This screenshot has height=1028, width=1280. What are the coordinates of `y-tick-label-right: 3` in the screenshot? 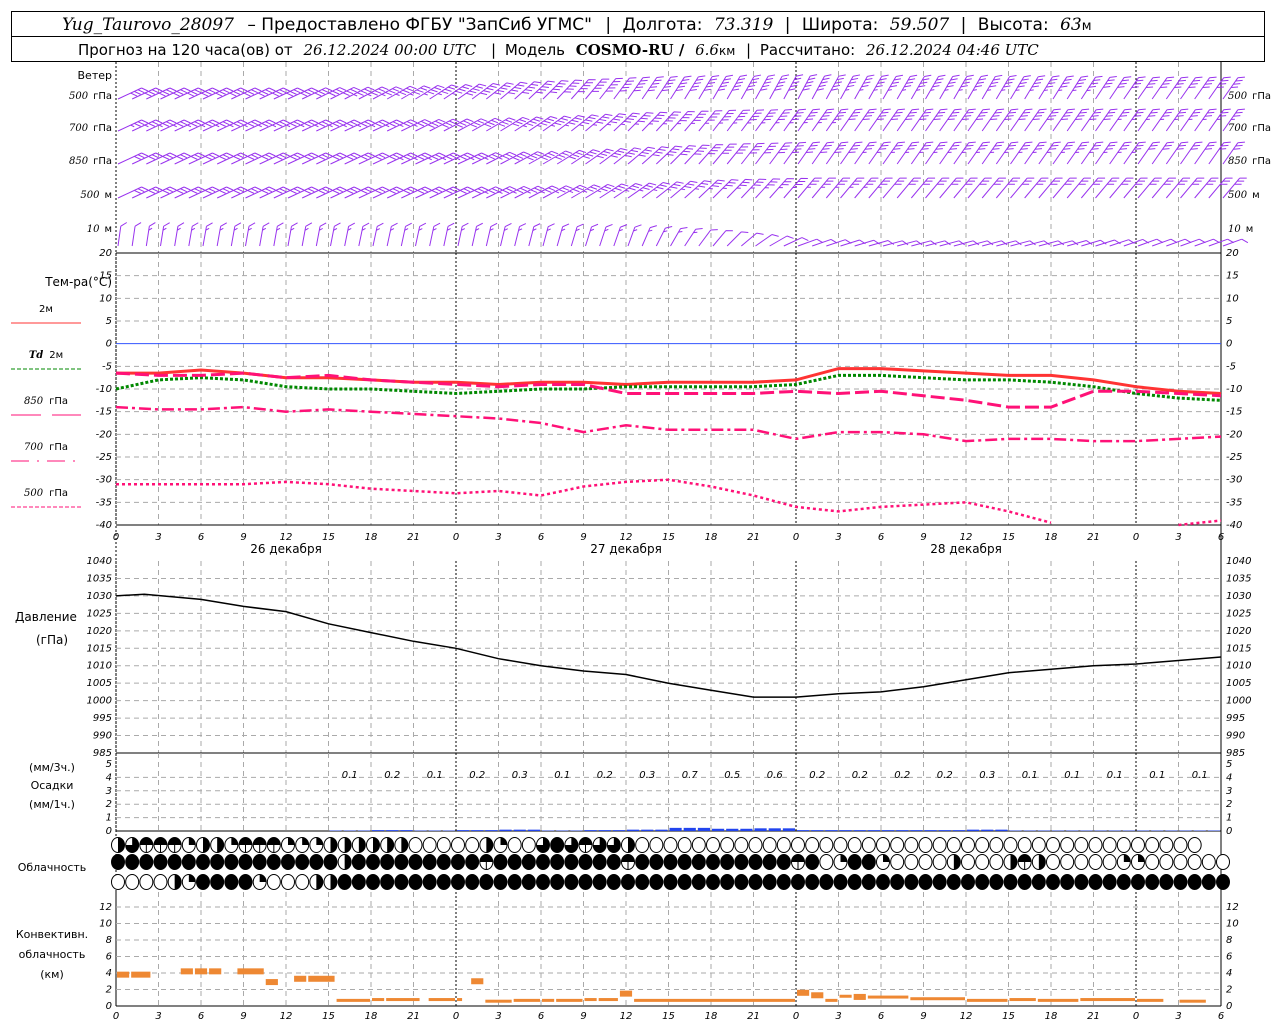 It's located at (1229, 791).